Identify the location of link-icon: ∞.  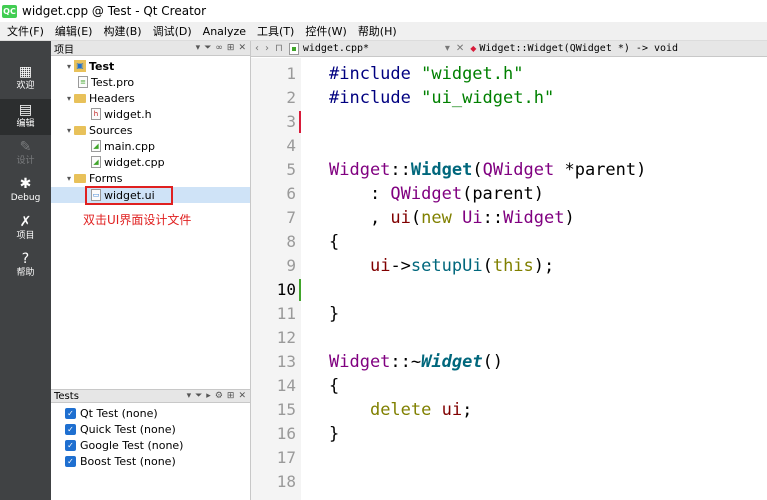
(219, 48).